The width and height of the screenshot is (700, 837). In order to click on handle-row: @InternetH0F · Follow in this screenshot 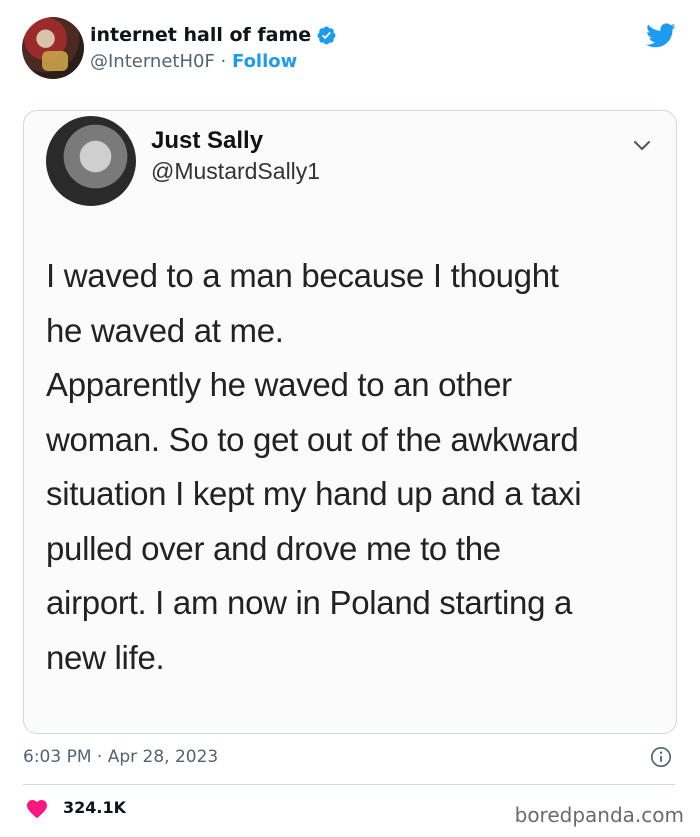, I will do `click(193, 62)`.